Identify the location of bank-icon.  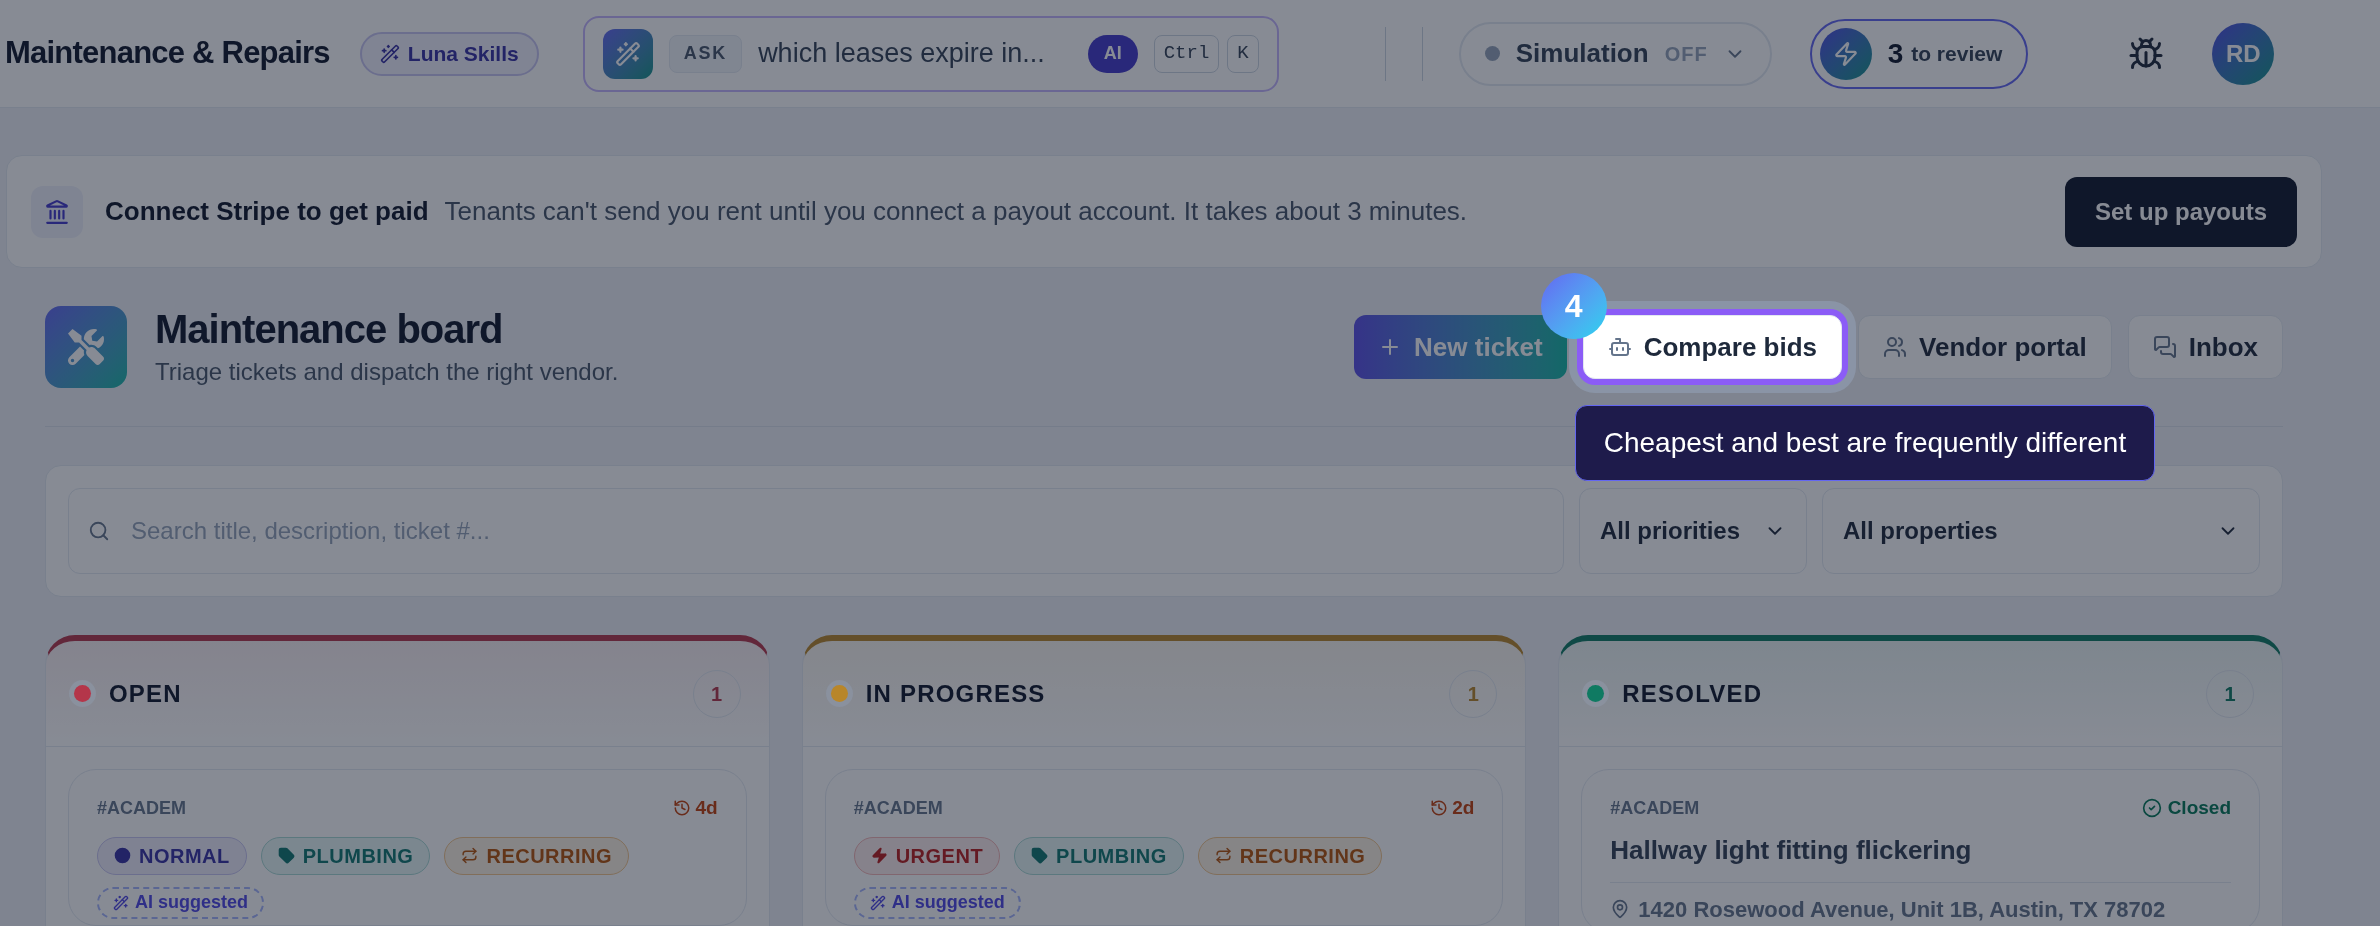
(57, 211).